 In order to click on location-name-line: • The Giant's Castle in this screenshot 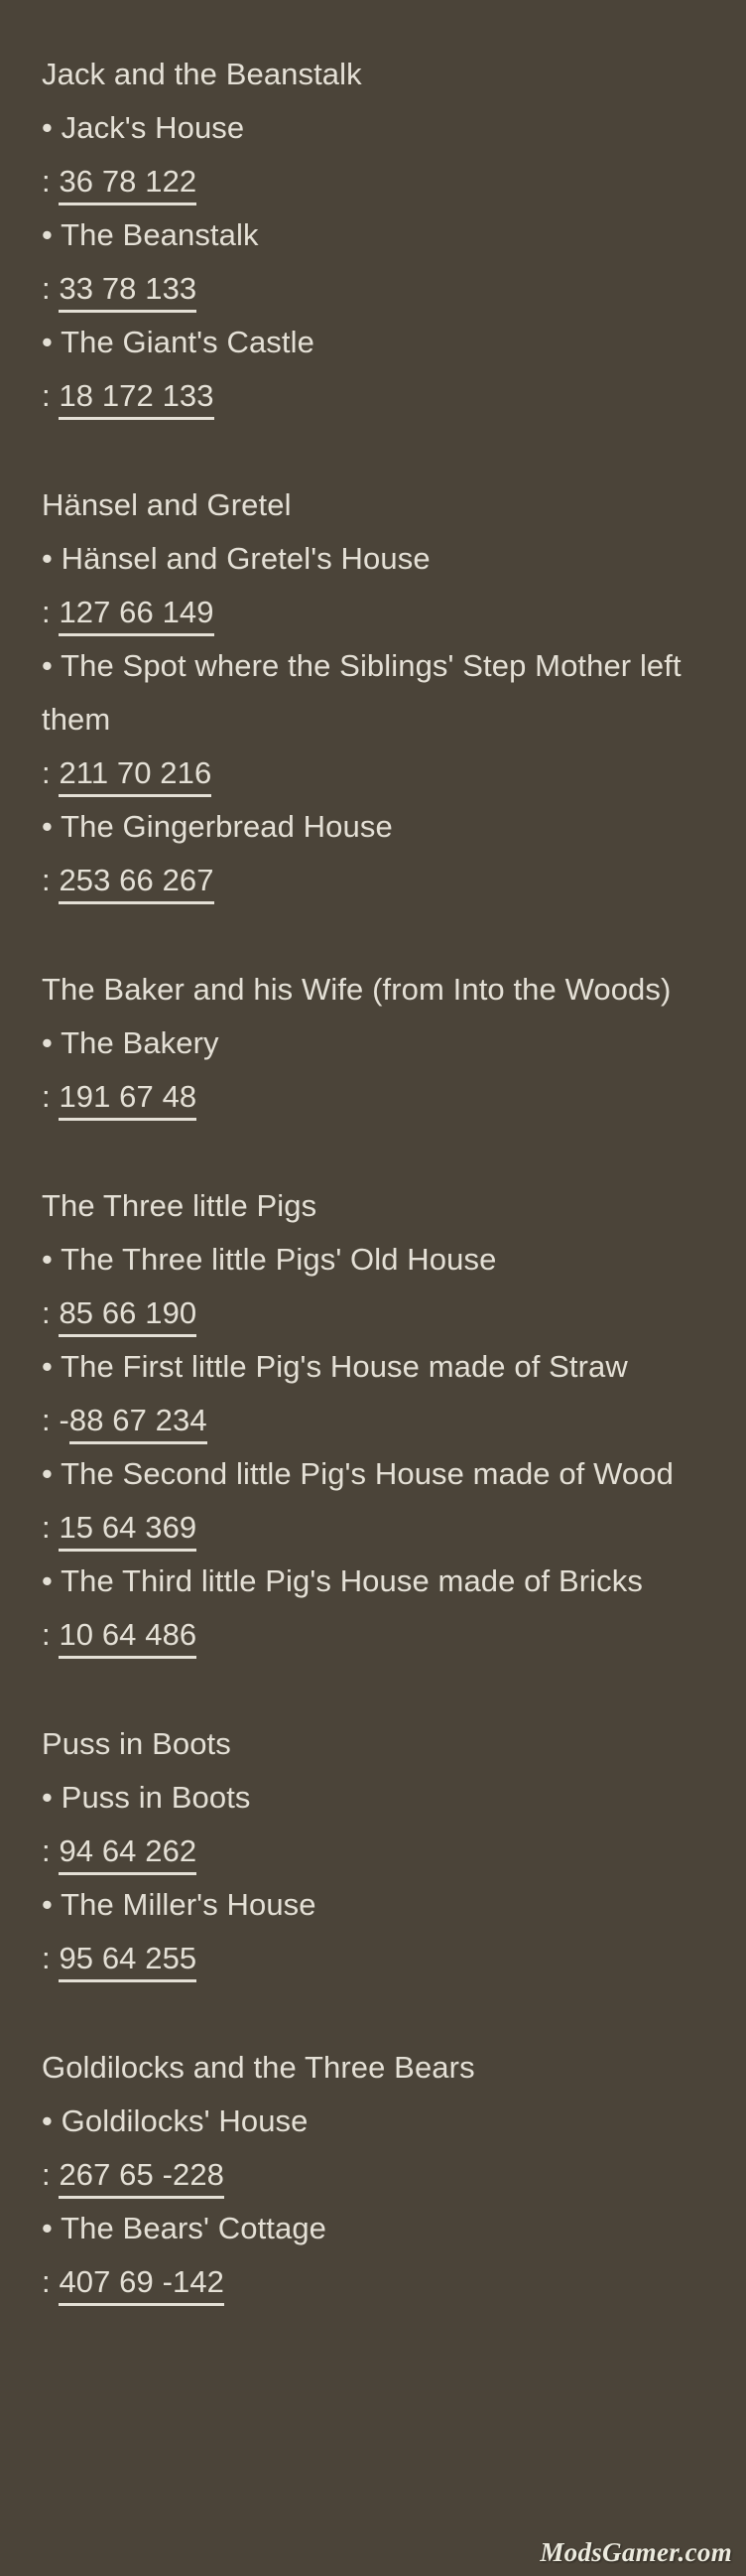, I will do `click(374, 342)`.